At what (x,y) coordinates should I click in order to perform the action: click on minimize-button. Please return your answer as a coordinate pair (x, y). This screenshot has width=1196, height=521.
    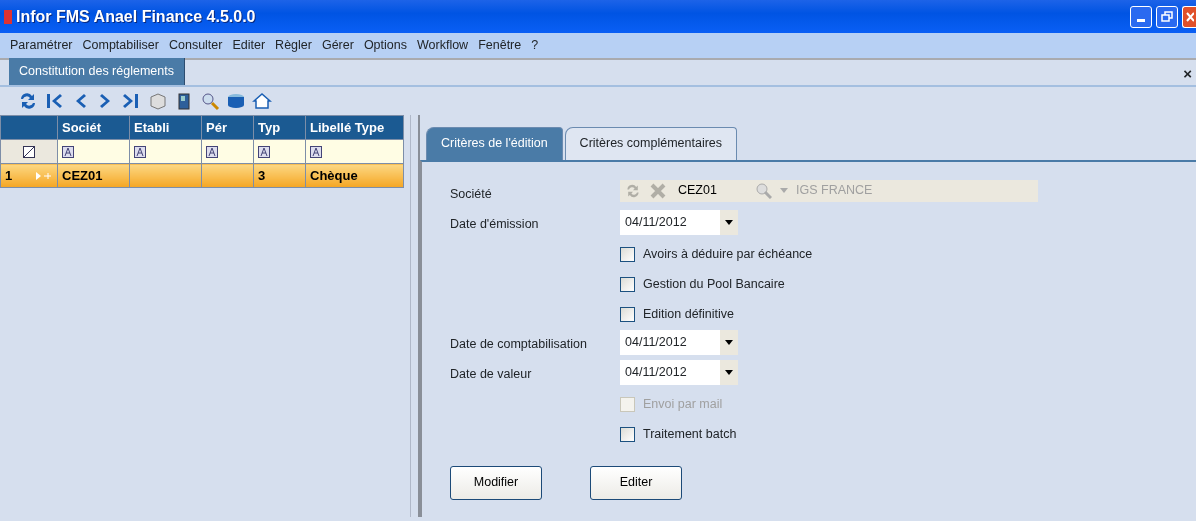
    Looking at the image, I should click on (1141, 16).